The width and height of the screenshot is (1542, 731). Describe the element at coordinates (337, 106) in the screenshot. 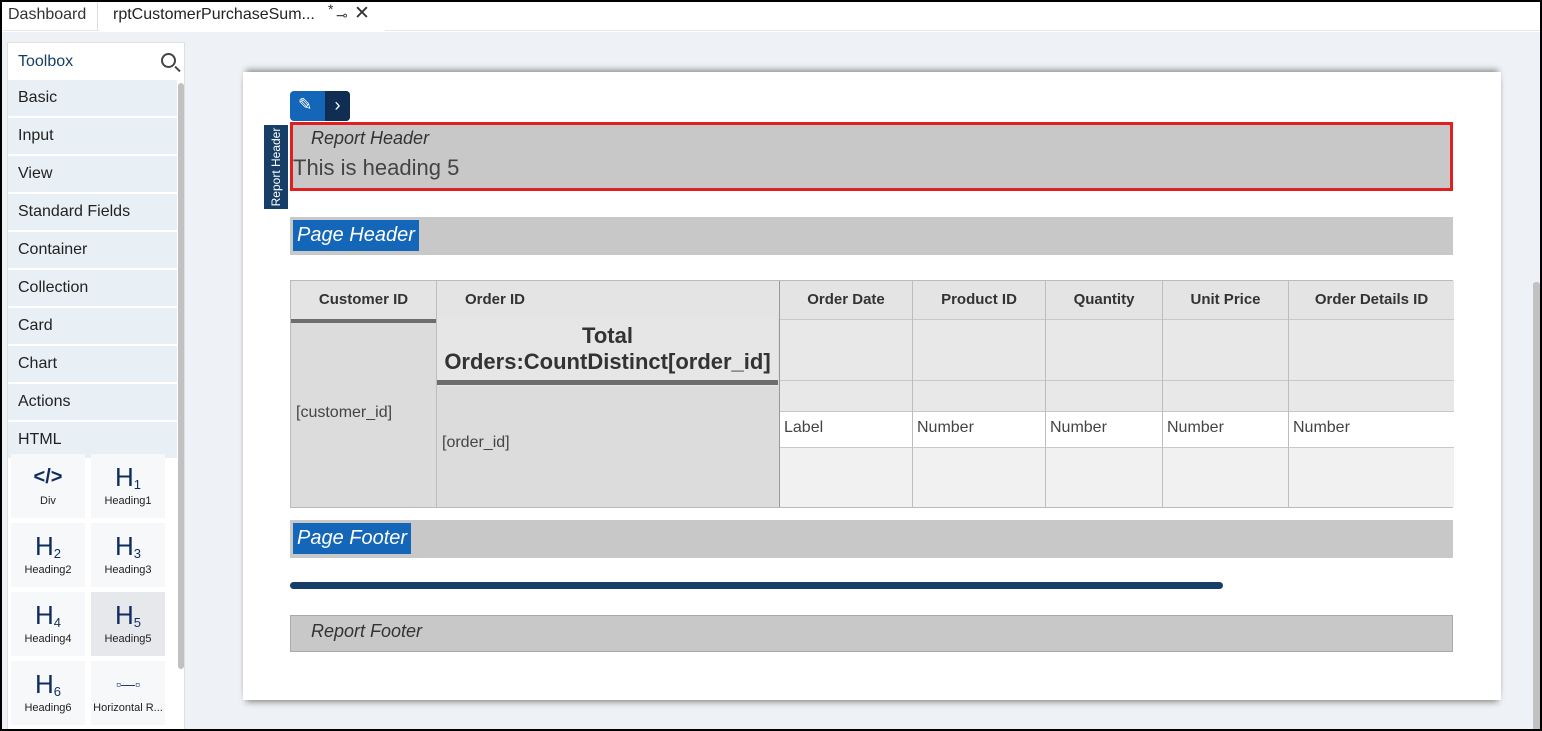

I see `chevron-right-icon: ›` at that location.